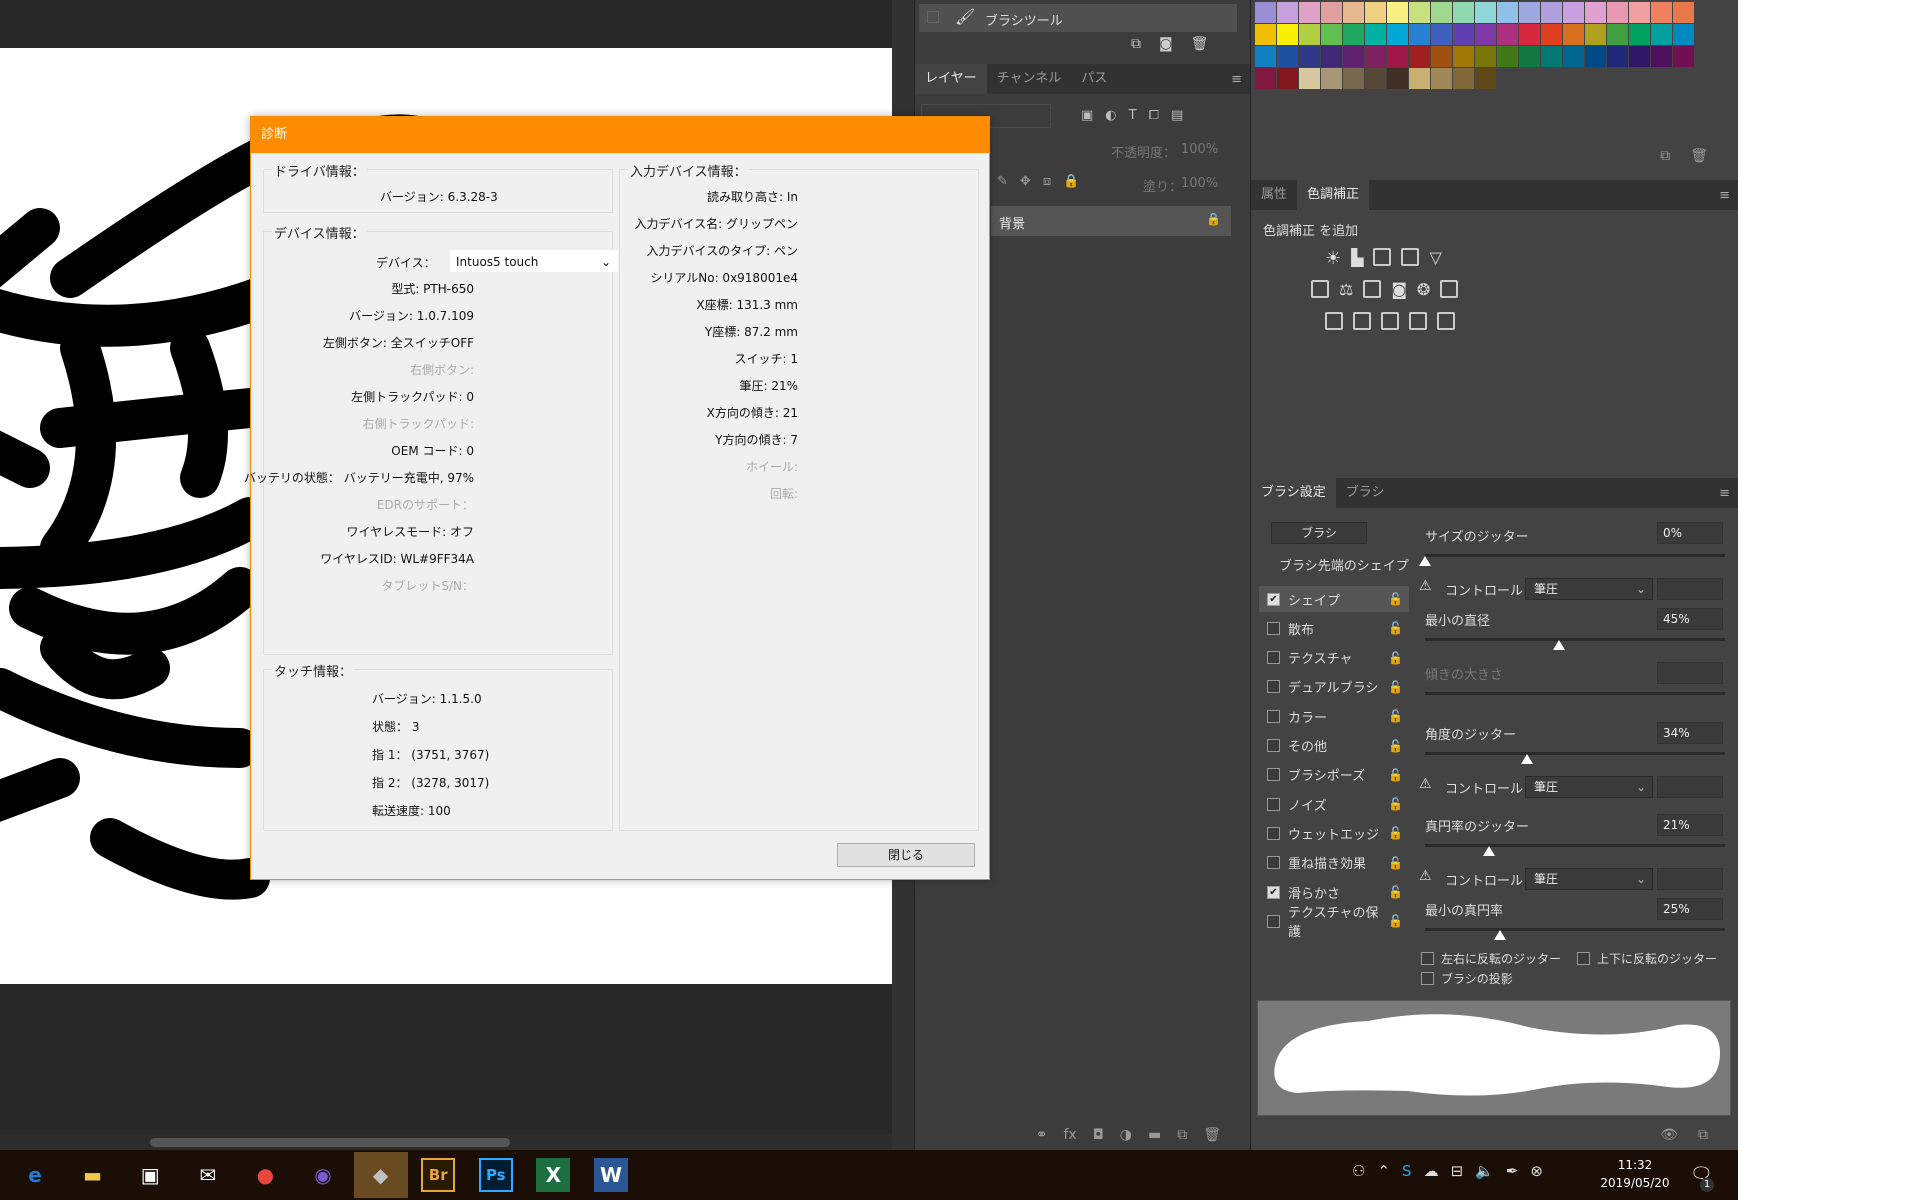  What do you see at coordinates (438, 1175) in the screenshot?
I see `bridge-icon: Br` at bounding box center [438, 1175].